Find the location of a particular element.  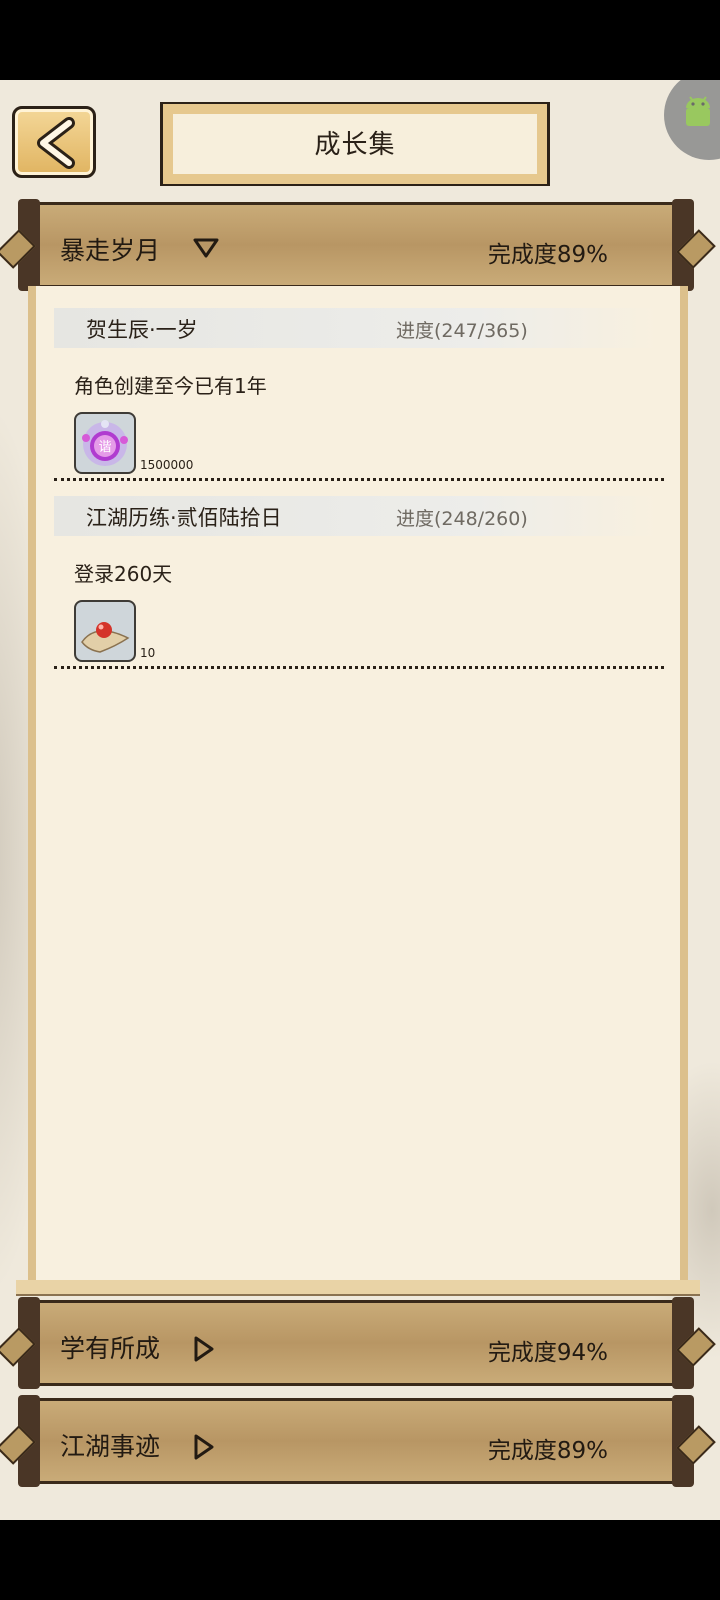

title-plaque: 成长集 is located at coordinates (355, 144).